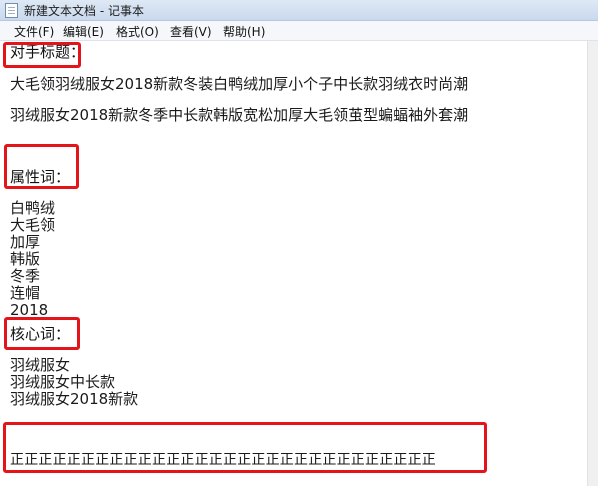 This screenshot has width=598, height=486. I want to click on attribute-heading: 属性词：, so click(40, 177).